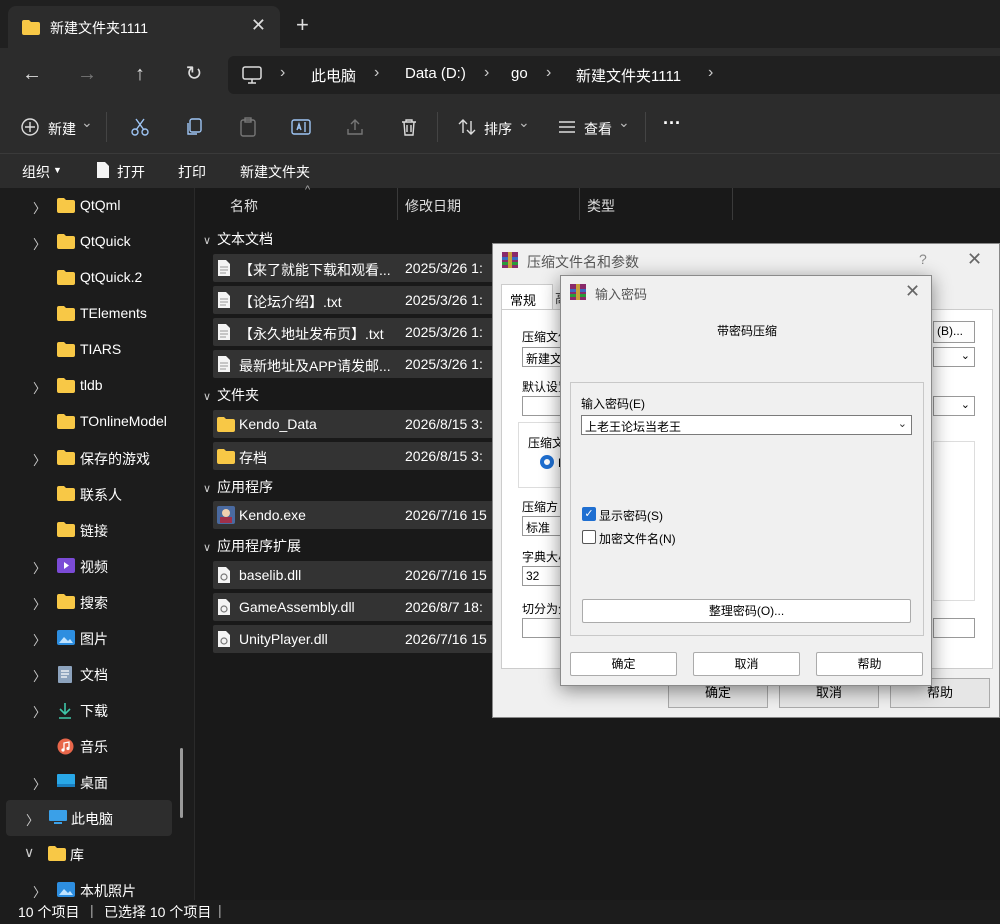 This screenshot has width=1000, height=924. I want to click on group-header: ∨ 文本文档, so click(238, 239).